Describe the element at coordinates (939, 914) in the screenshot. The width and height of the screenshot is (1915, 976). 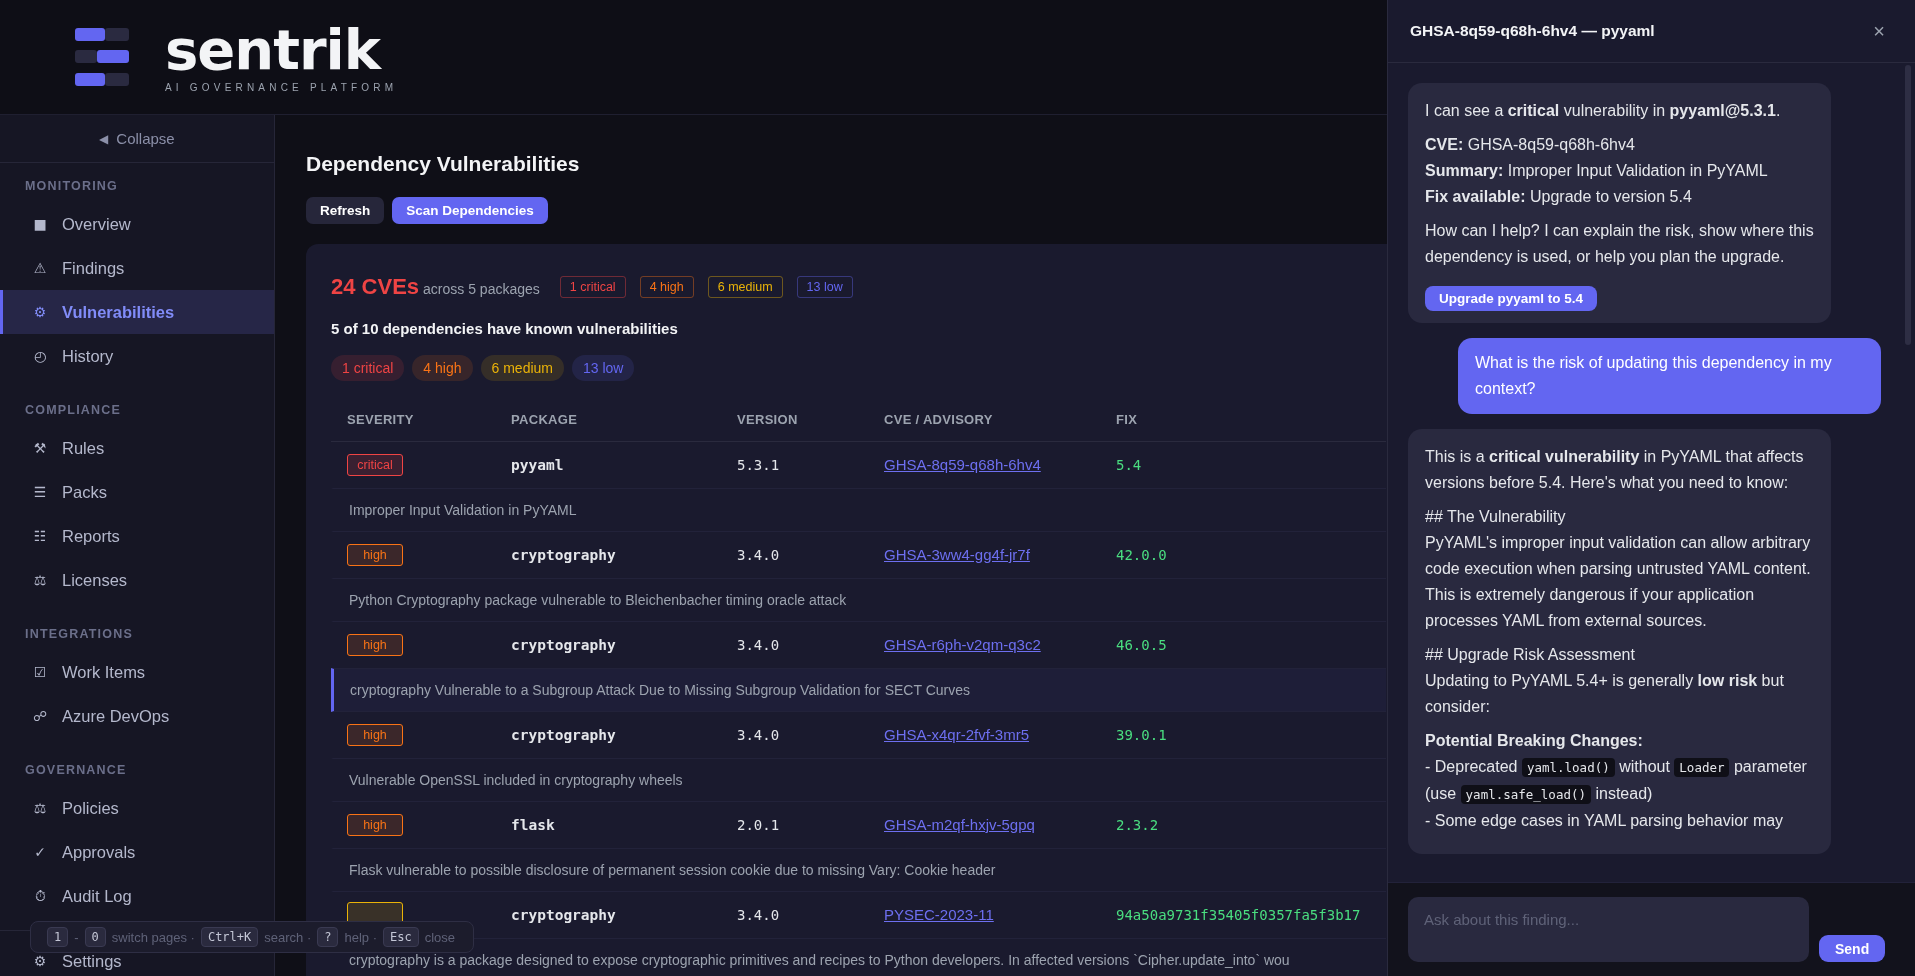
I see `advisory-link: PYSEC-2023-11` at that location.